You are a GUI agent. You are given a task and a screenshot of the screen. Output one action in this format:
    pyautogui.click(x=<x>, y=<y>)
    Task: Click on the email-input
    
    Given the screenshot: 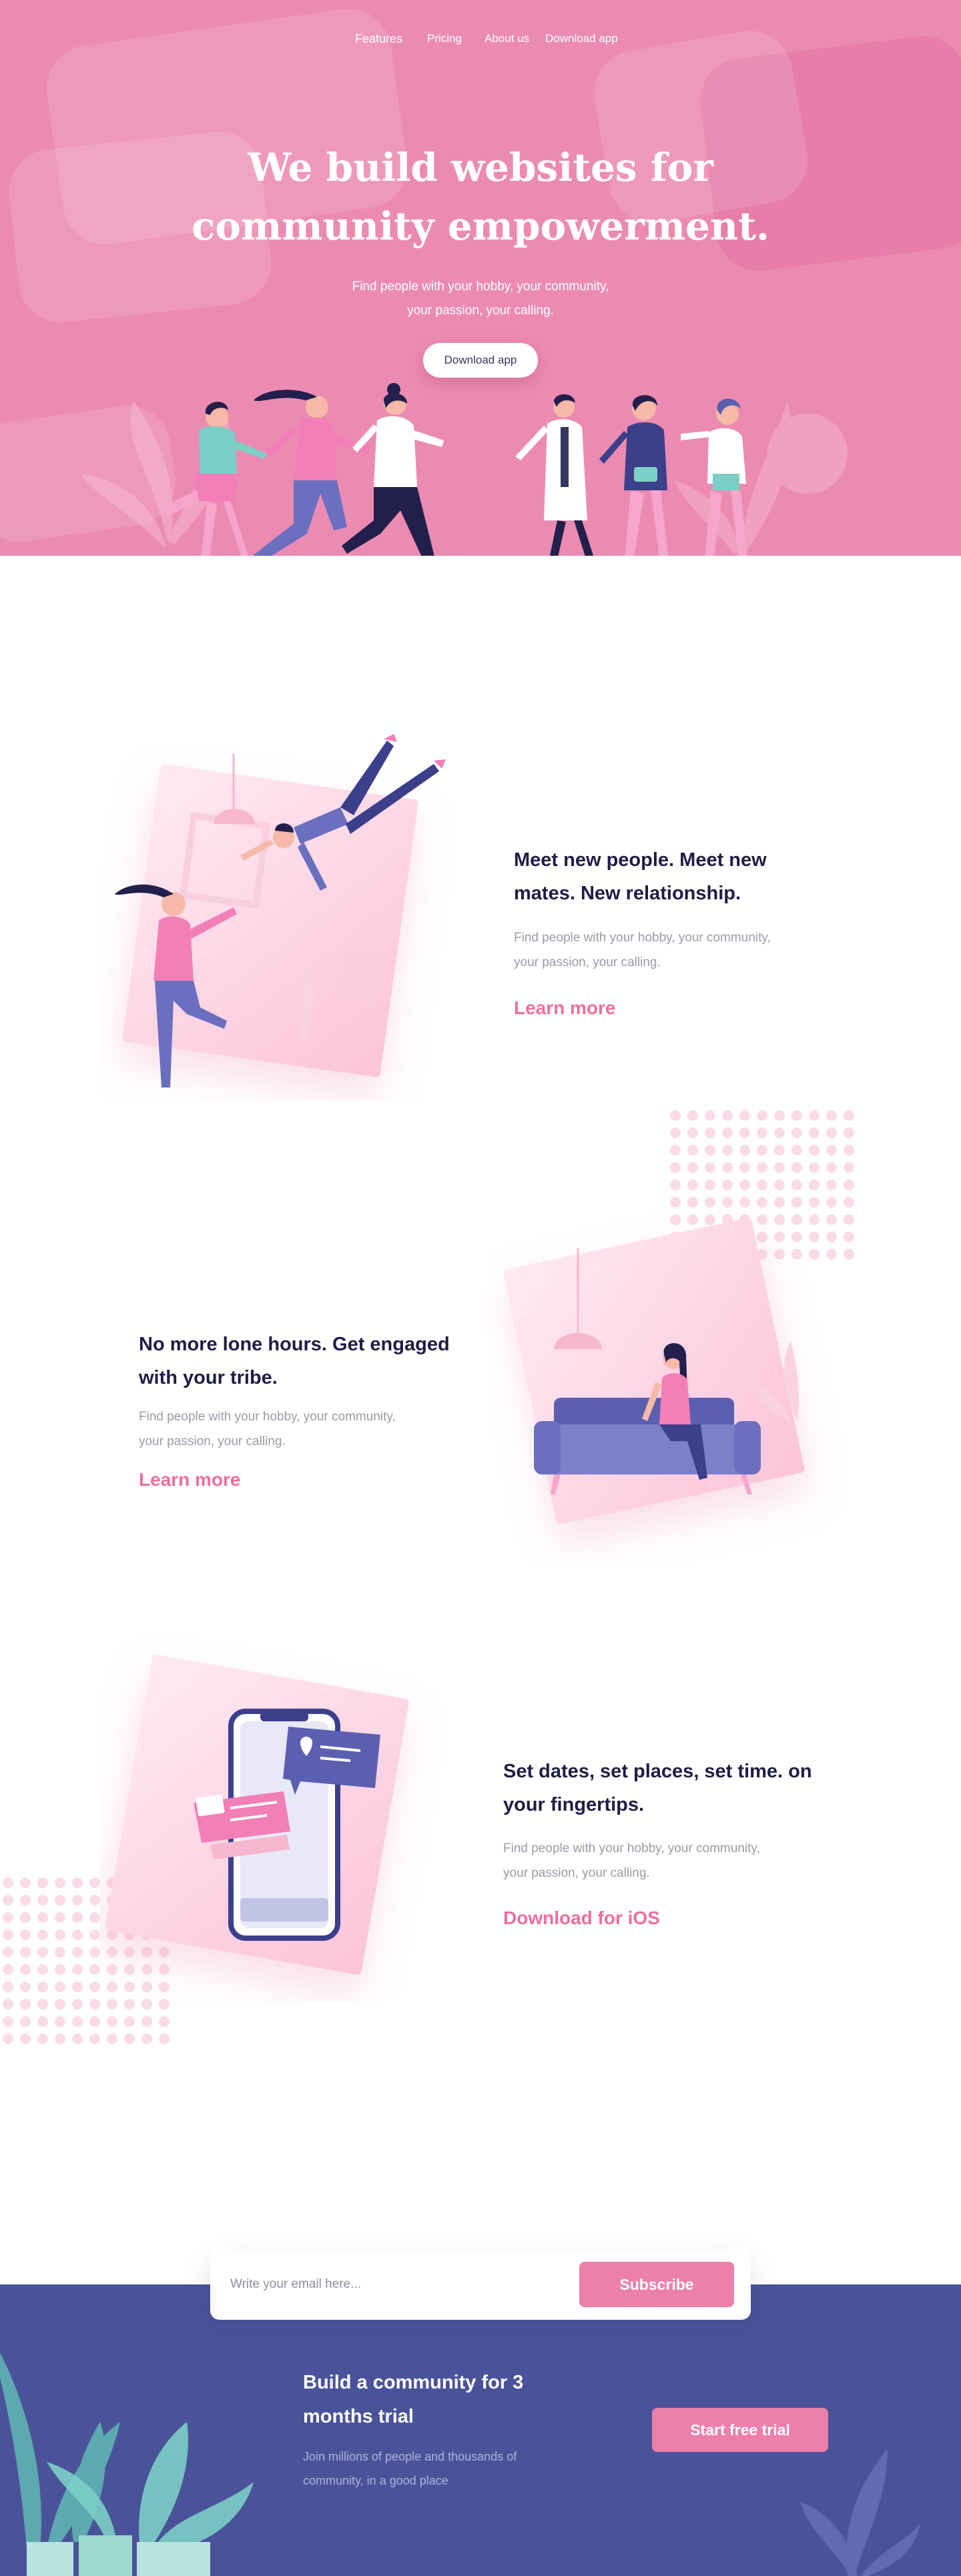 What is the action you would take?
    pyautogui.click(x=397, y=2284)
    